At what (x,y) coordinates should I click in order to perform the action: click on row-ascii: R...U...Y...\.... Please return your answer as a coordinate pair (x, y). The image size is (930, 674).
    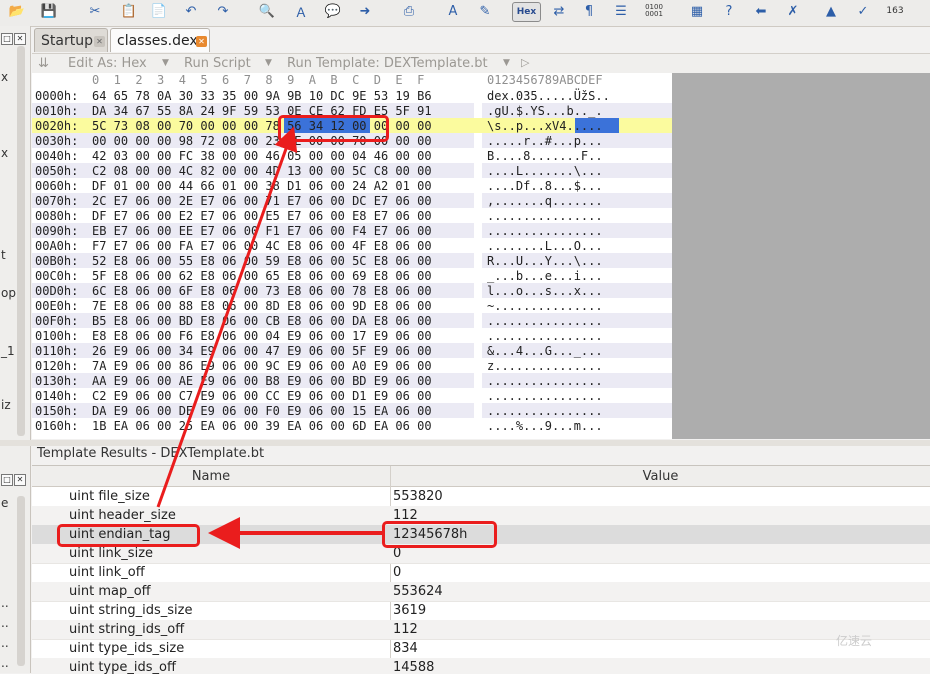
    Looking at the image, I should click on (545, 261).